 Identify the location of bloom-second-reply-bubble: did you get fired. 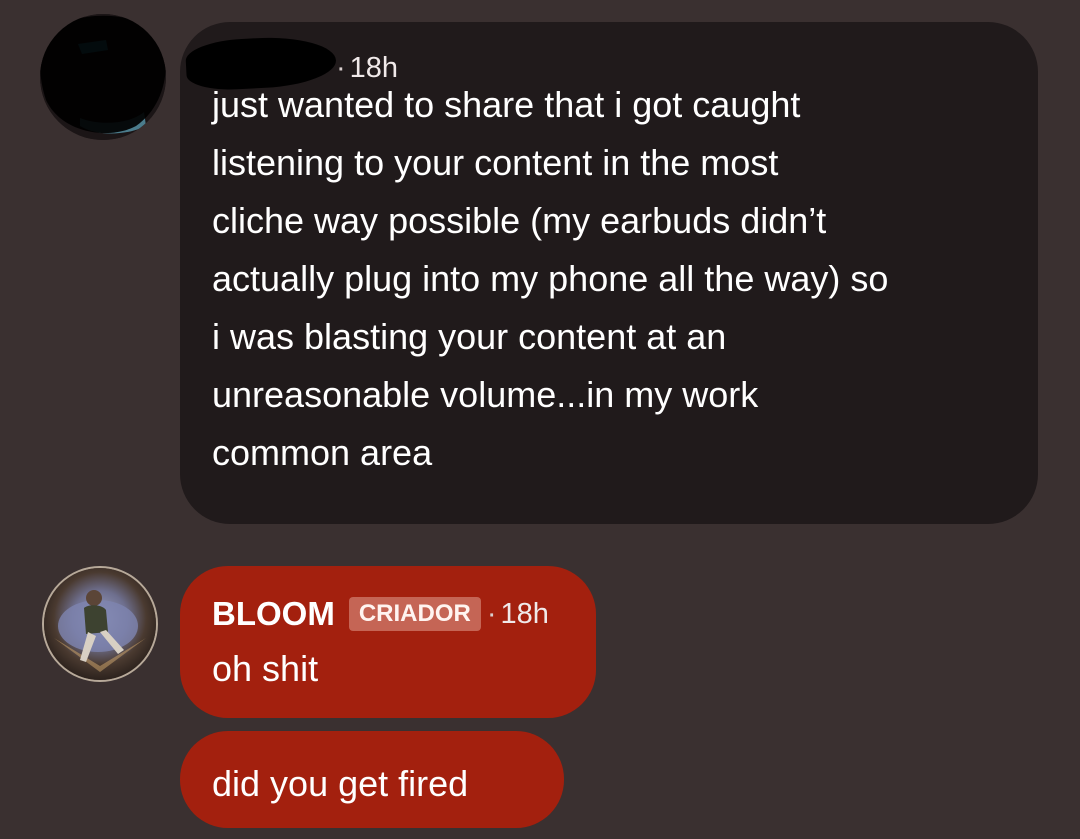
(372, 779).